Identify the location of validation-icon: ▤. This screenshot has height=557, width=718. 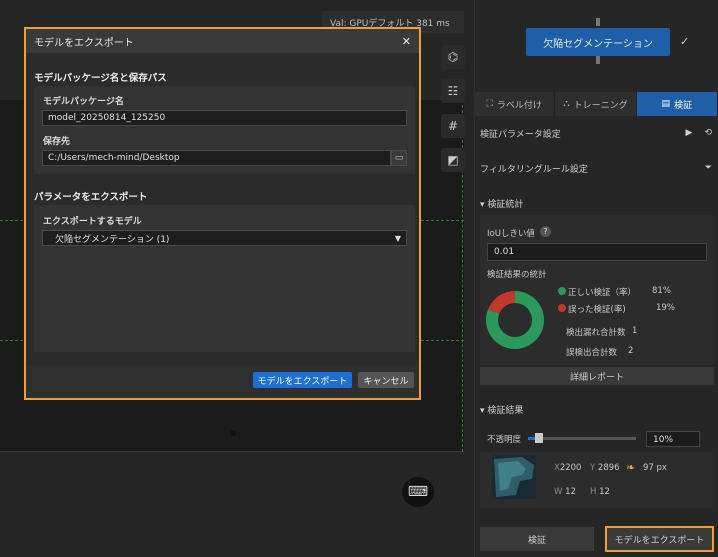
(666, 104).